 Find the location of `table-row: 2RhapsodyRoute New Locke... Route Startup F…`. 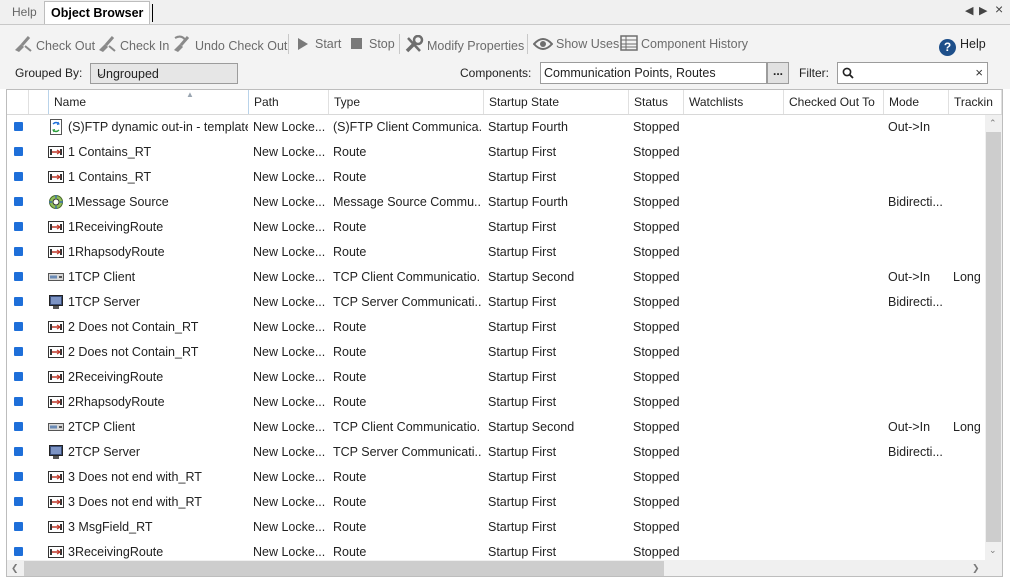

table-row: 2RhapsodyRoute New Locke... Route Startup F… is located at coordinates (496, 402).